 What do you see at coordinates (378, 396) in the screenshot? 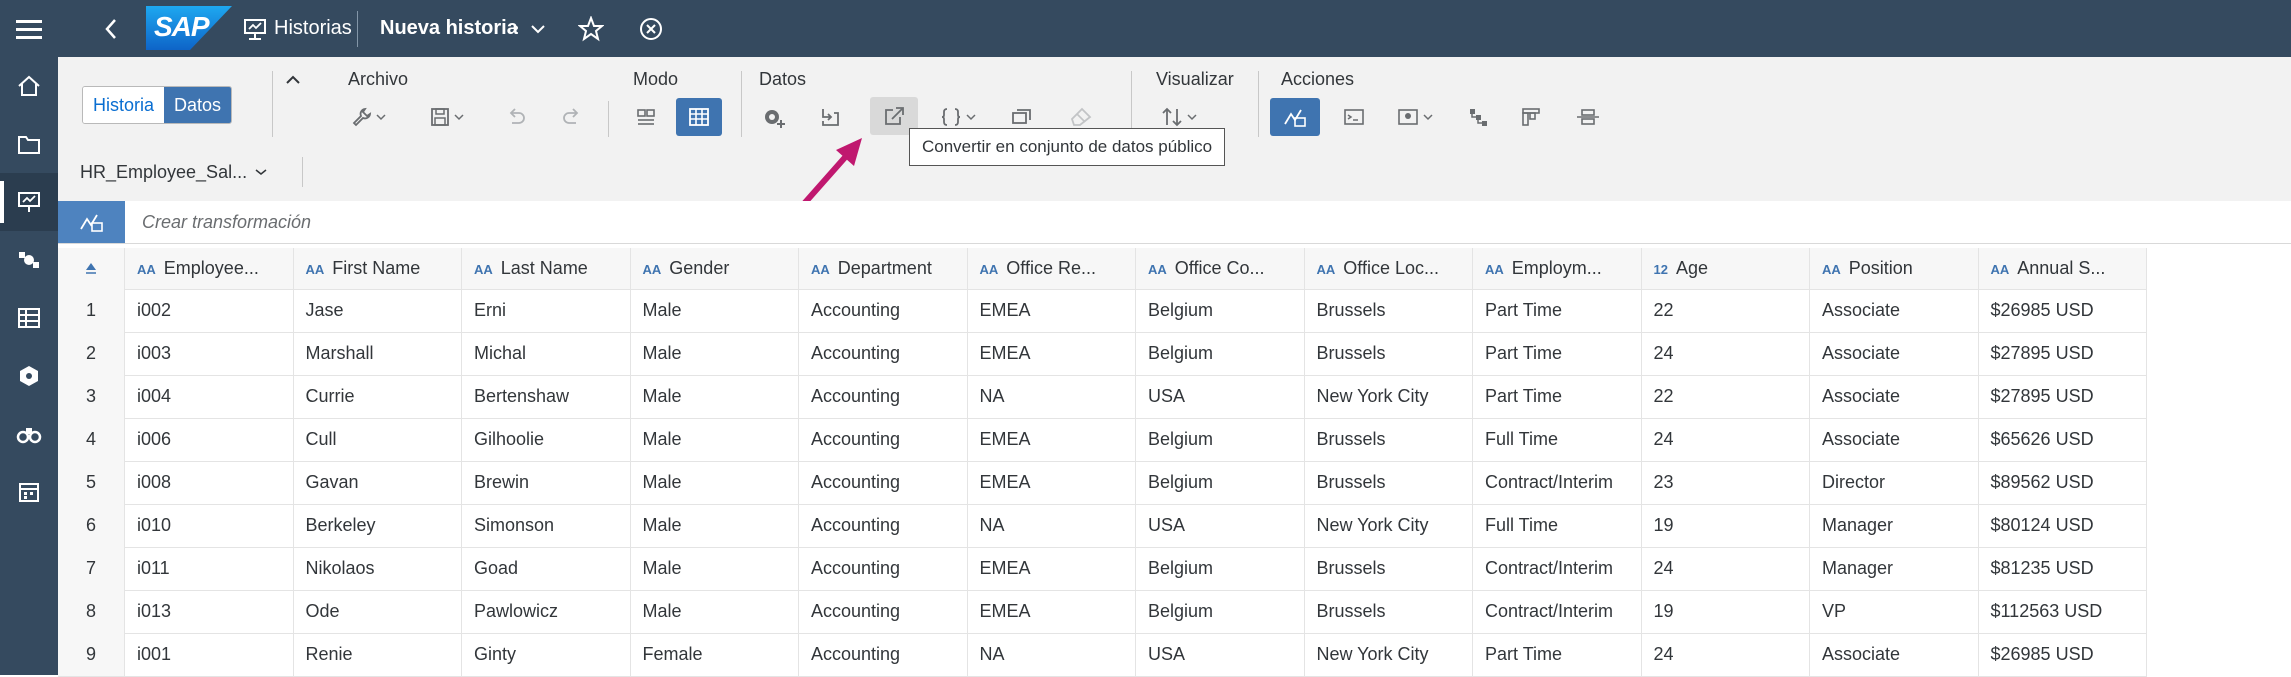
I see `table-cell: Currie` at bounding box center [378, 396].